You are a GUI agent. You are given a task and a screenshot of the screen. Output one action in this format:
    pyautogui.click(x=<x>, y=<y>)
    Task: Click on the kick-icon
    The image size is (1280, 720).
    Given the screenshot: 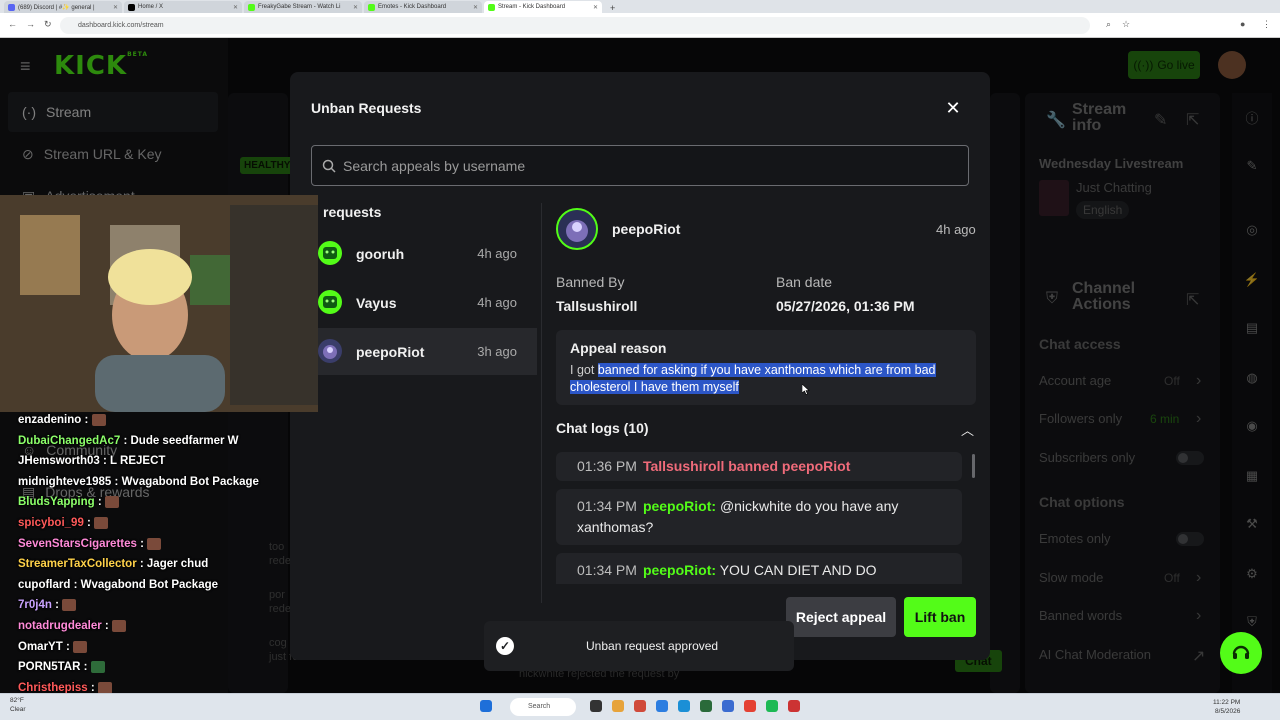 What is the action you would take?
    pyautogui.click(x=491, y=7)
    